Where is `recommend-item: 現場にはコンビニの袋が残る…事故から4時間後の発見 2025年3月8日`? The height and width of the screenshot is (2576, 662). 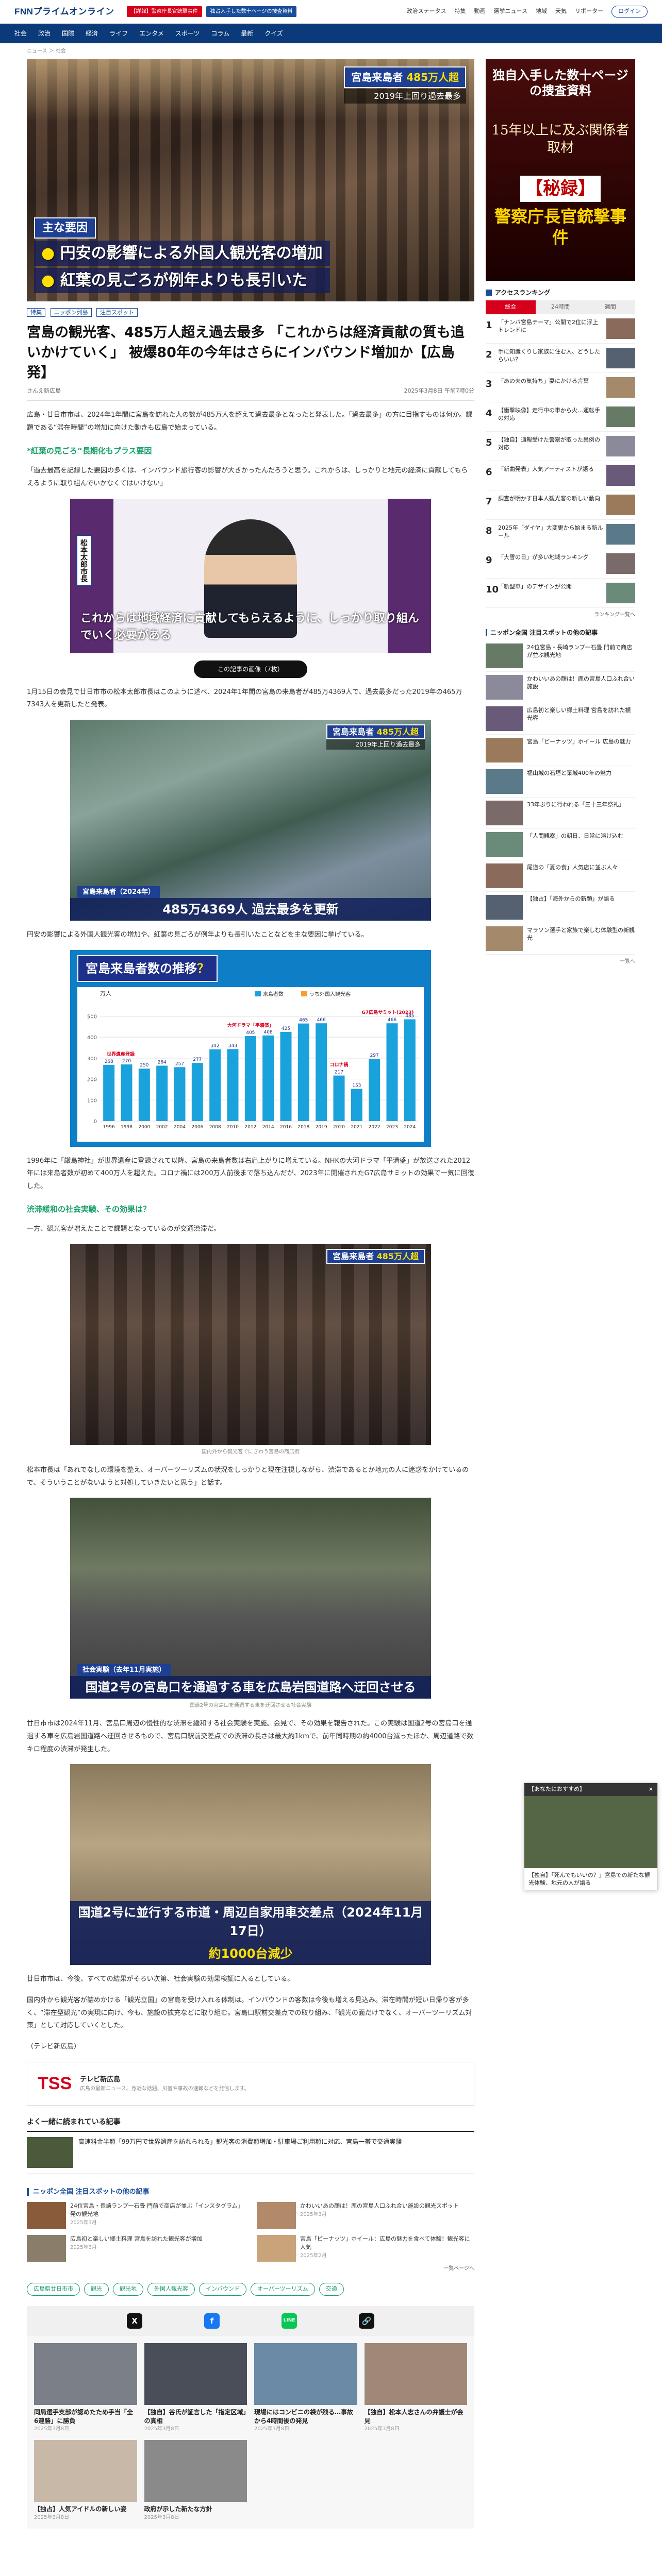
recommend-item: 現場にはコンビニの袋が残る…事故から4時間後の発見 2025年3月8日 is located at coordinates (305, 2388).